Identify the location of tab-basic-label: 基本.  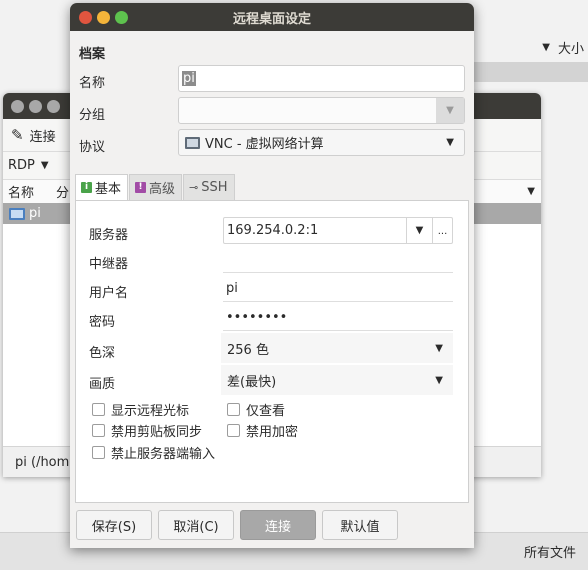
(108, 189).